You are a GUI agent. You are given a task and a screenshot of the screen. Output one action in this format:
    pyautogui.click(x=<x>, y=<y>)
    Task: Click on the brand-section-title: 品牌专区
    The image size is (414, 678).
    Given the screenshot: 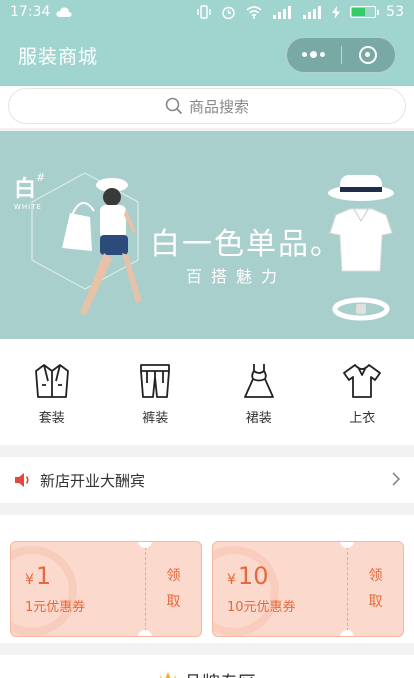 What is the action you would take?
    pyautogui.click(x=220, y=673)
    